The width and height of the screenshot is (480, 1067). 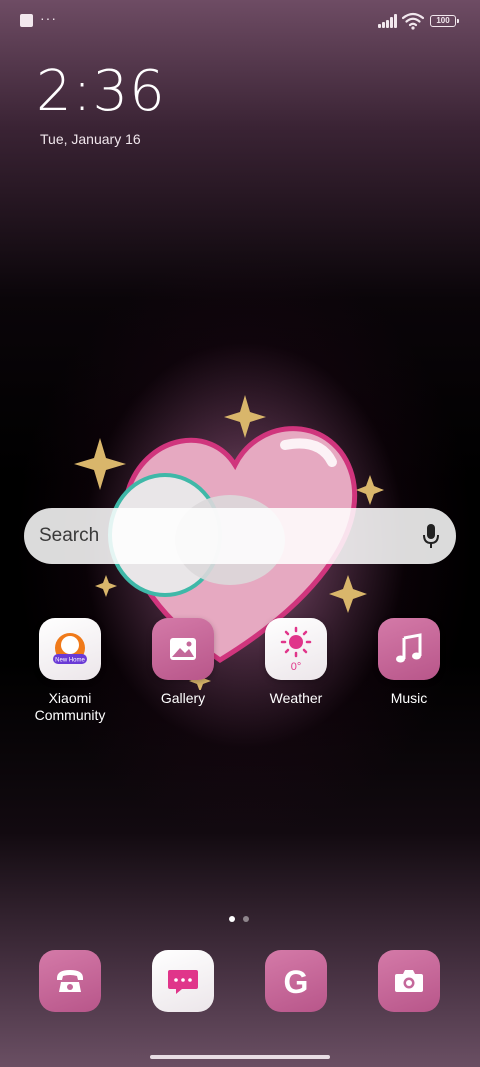 I want to click on dock-phone, so click(x=70, y=981).